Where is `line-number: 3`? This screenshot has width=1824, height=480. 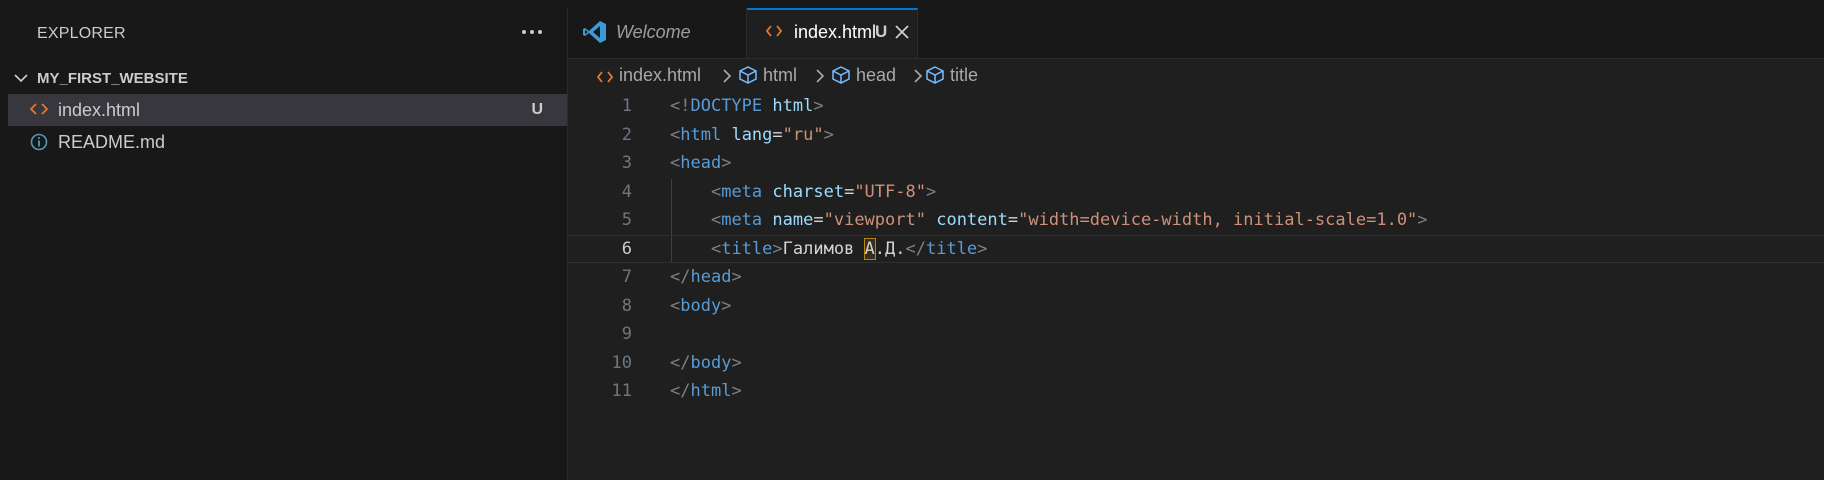
line-number: 3 is located at coordinates (626, 163).